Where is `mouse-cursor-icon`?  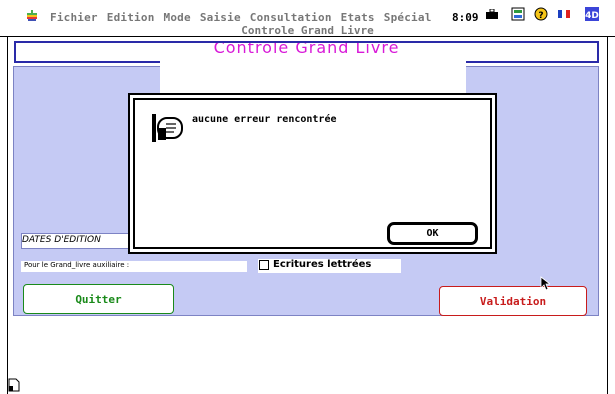
mouse-cursor-icon is located at coordinates (545, 283).